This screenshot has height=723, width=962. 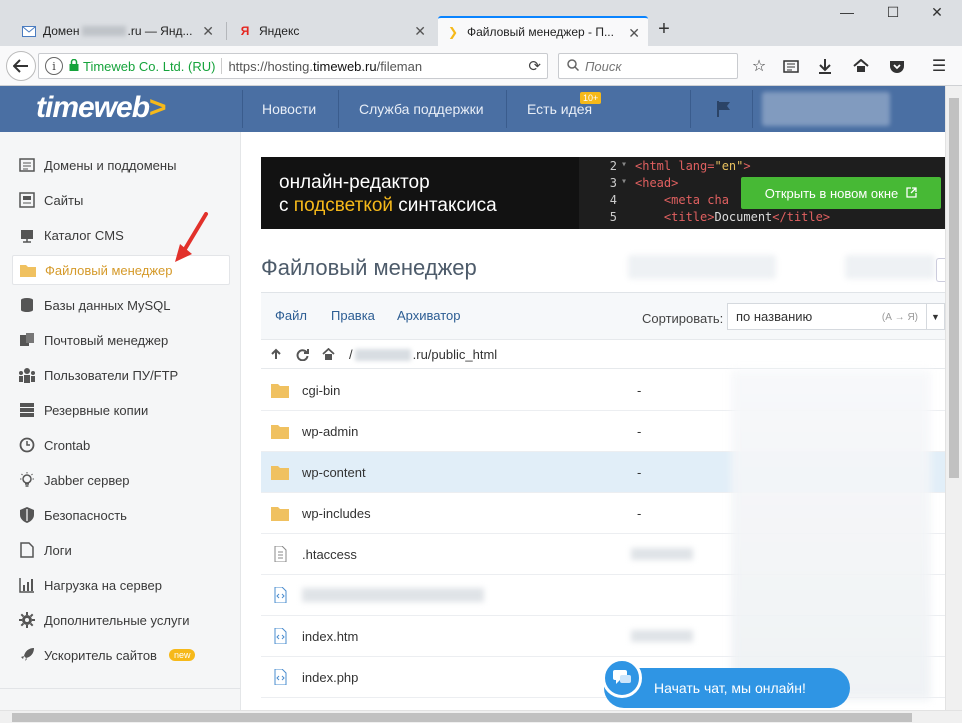 What do you see at coordinates (118, 31) in the screenshot?
I see `tab-domain: Домен .ru — Янд... ✕` at bounding box center [118, 31].